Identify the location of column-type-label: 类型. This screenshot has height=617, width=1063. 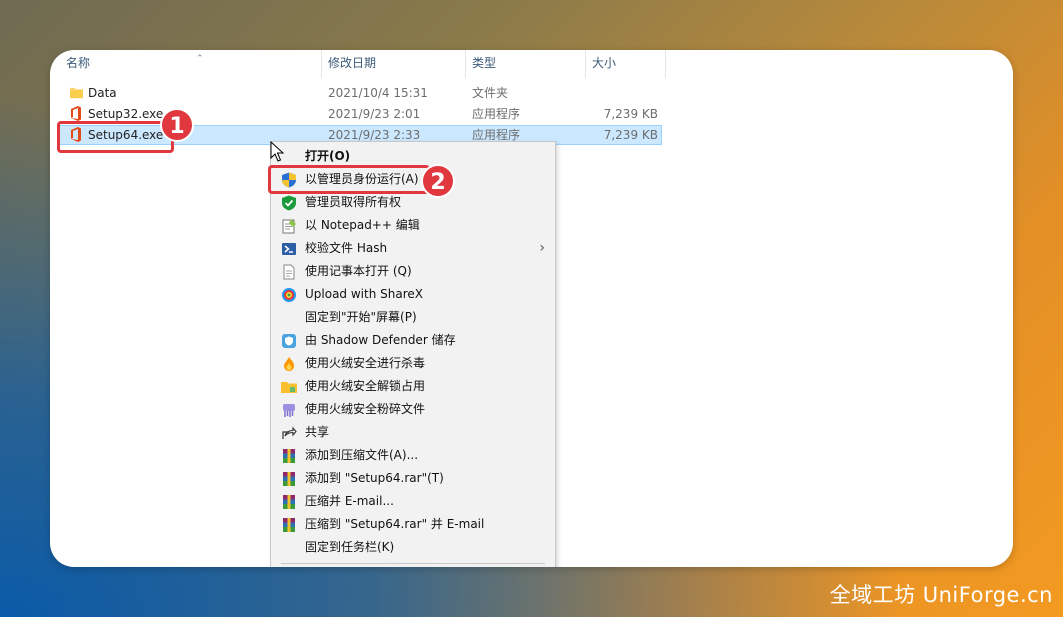
(484, 63).